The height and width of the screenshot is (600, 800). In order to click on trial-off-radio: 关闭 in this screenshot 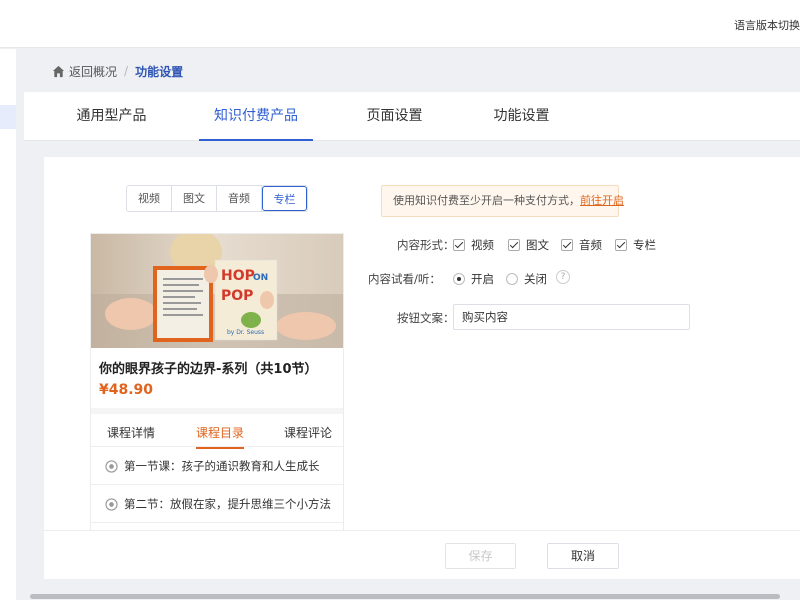, I will do `click(526, 279)`.